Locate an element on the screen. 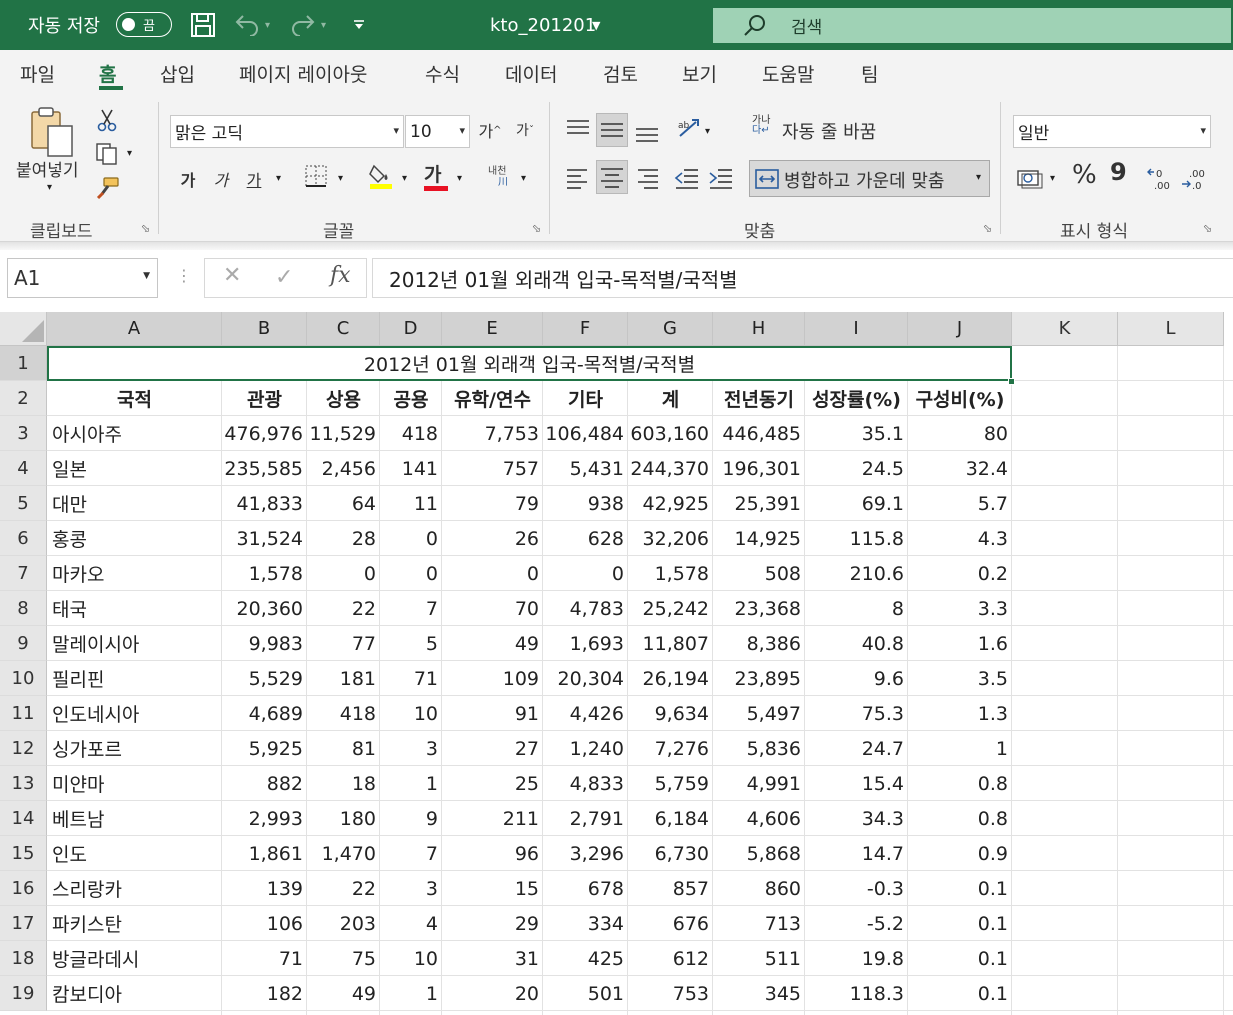 The width and height of the screenshot is (1233, 1015). value-cell: 345 is located at coordinates (759, 993).